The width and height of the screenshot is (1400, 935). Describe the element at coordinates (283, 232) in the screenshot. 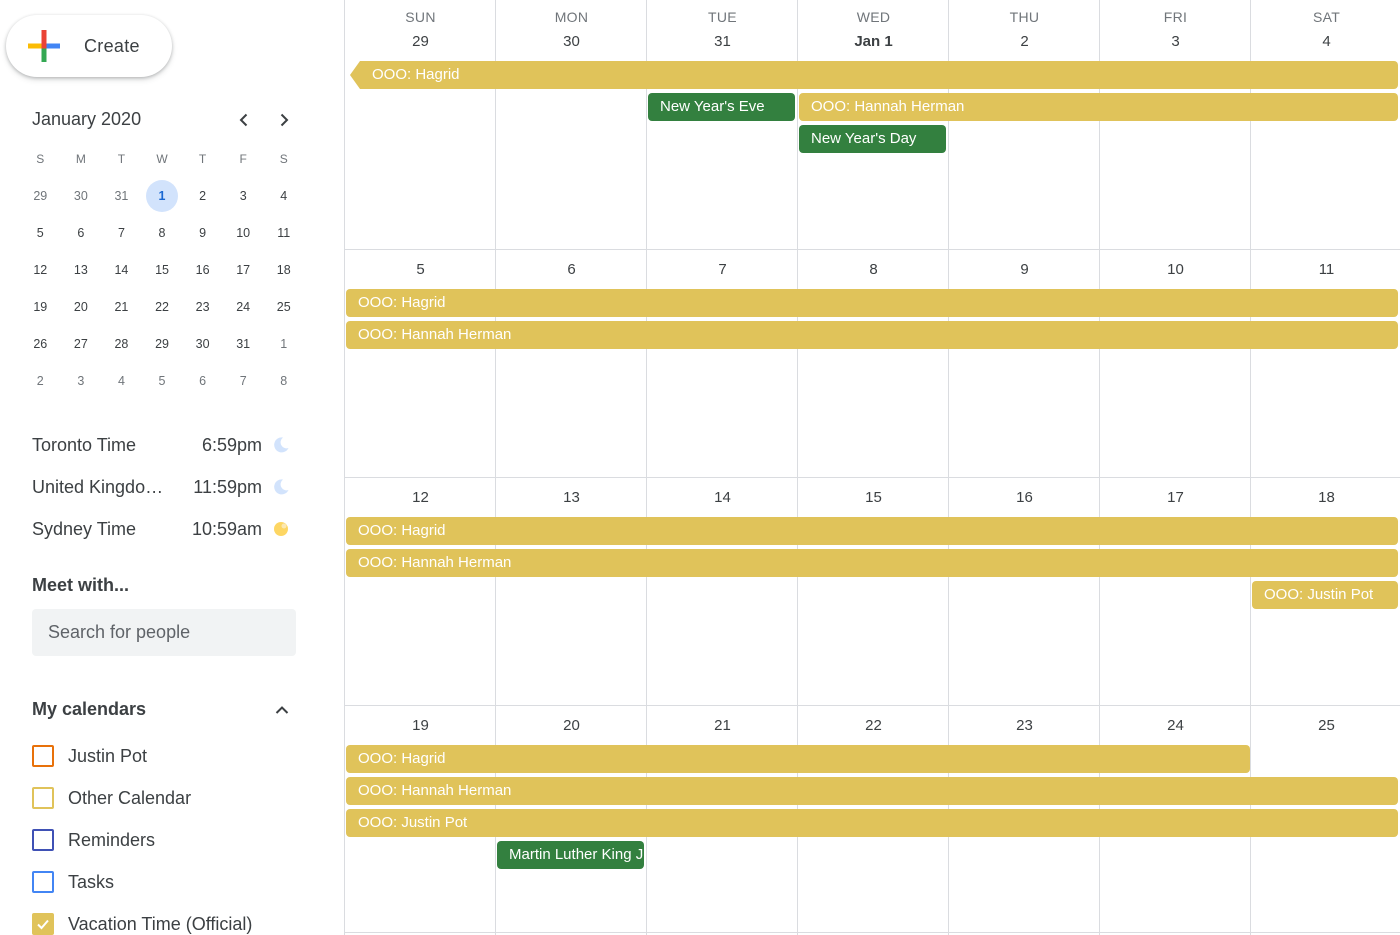

I see `mini-day: 11` at that location.